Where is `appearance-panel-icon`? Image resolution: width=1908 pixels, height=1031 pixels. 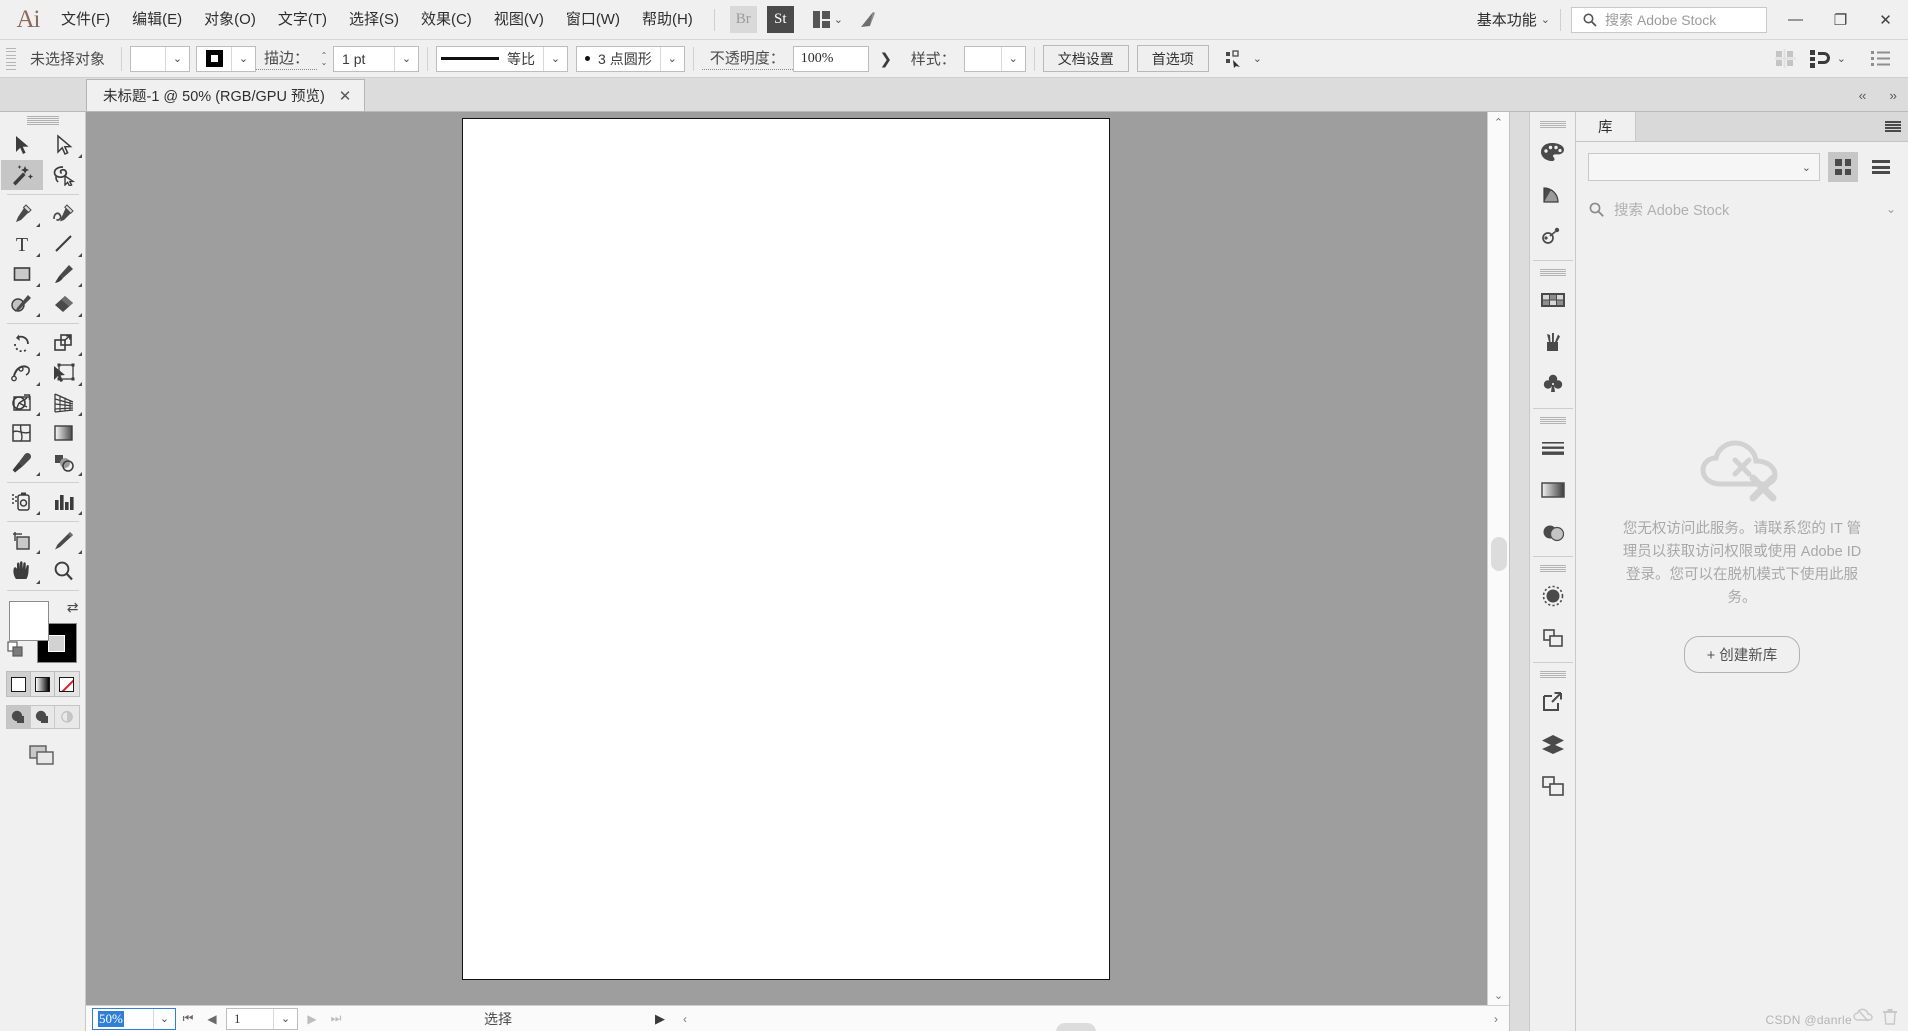
appearance-panel-icon is located at coordinates (1553, 596).